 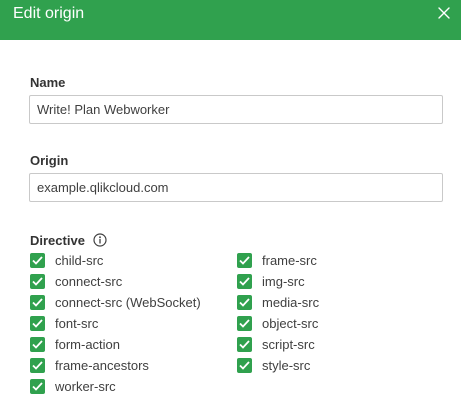 I want to click on directive-checkbox-form-action: form-action, so click(x=75, y=344).